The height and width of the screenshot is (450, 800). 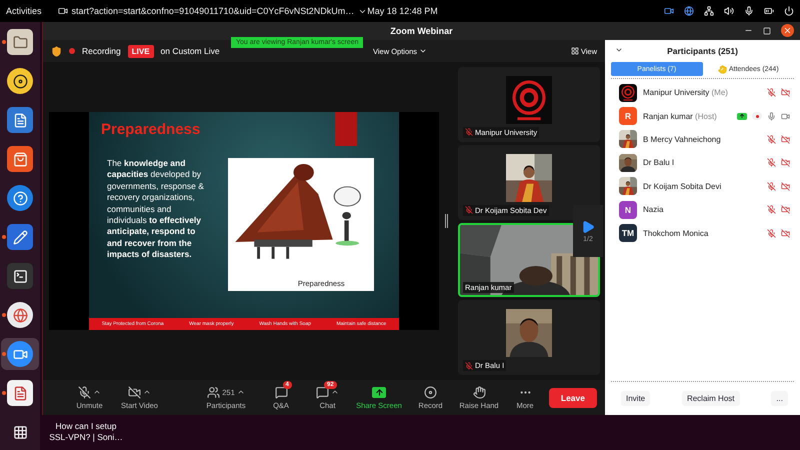 What do you see at coordinates (346, 129) in the screenshot?
I see `slide-accent` at bounding box center [346, 129].